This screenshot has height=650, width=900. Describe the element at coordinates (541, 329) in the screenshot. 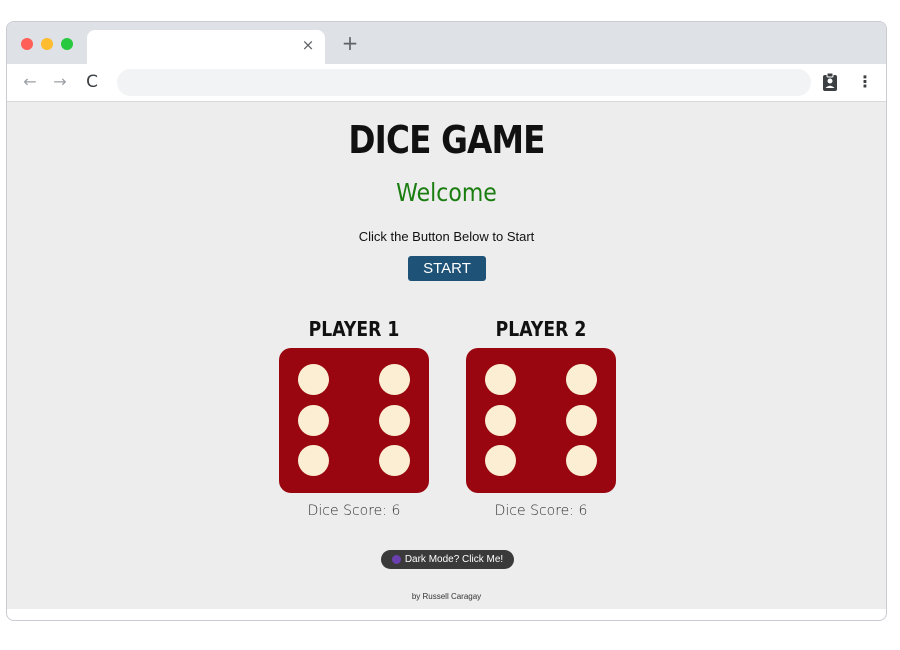

I see `player-name: PLAYER 2` at that location.